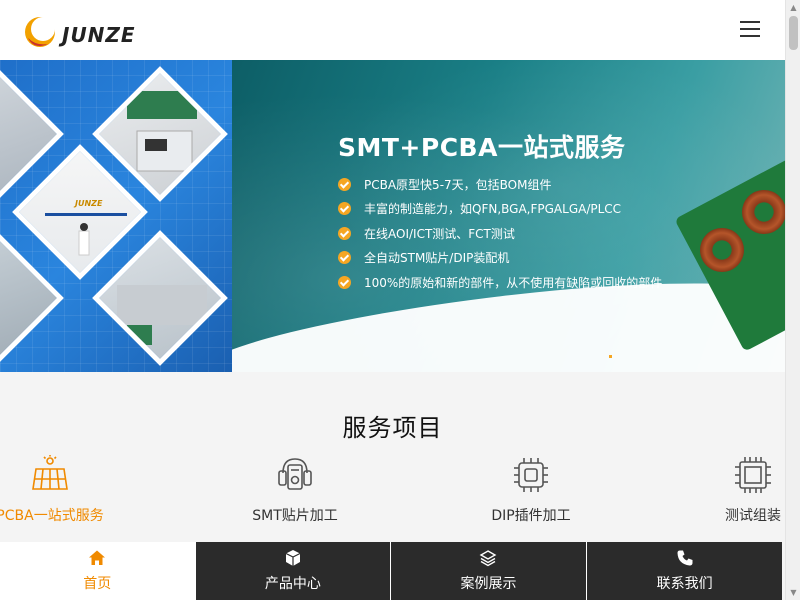  I want to click on carousel-indicator, so click(610, 356).